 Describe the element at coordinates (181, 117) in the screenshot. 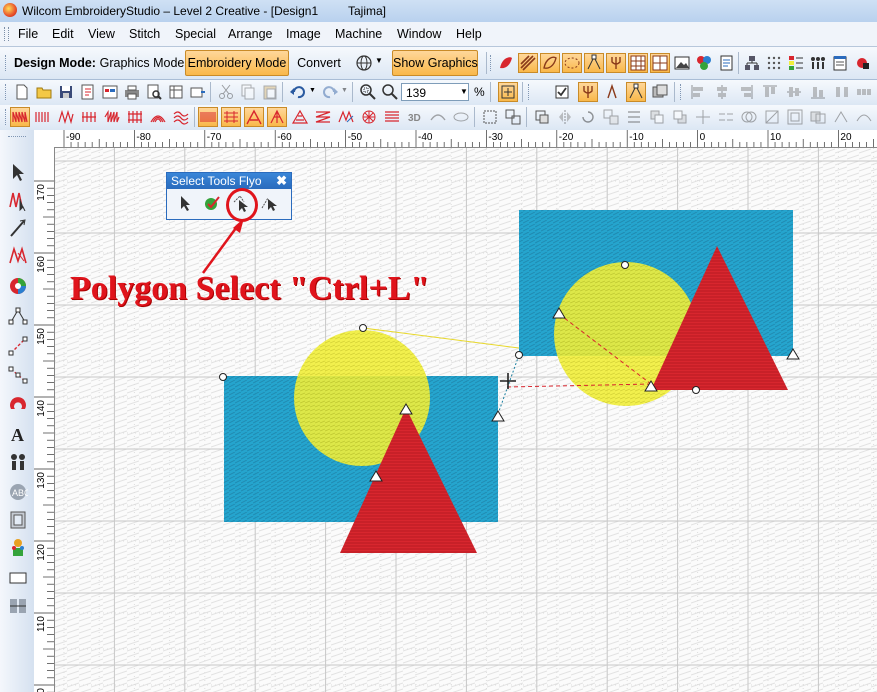

I see `wave-fill-icon` at that location.